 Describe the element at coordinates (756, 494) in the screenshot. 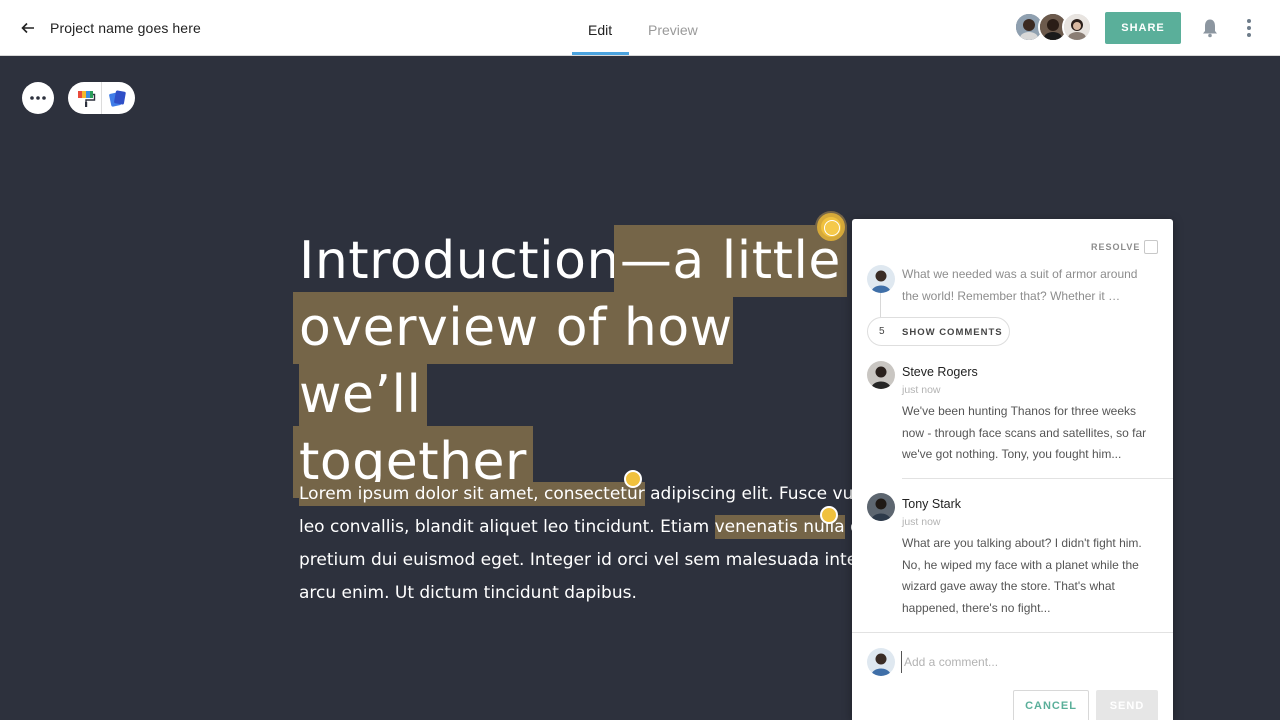

I see `paragraph-text: adipiscing elit. Fusce vulp` at that location.